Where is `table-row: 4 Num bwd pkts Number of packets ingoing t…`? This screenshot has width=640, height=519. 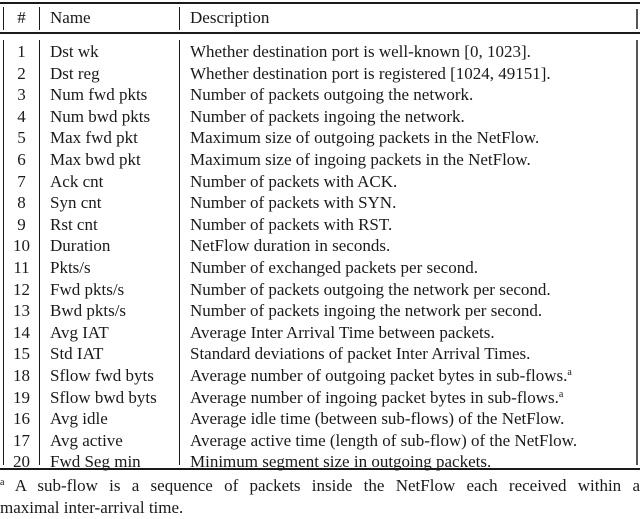 table-row: 4 Num bwd pkts Number of packets ingoing t… is located at coordinates (320, 118).